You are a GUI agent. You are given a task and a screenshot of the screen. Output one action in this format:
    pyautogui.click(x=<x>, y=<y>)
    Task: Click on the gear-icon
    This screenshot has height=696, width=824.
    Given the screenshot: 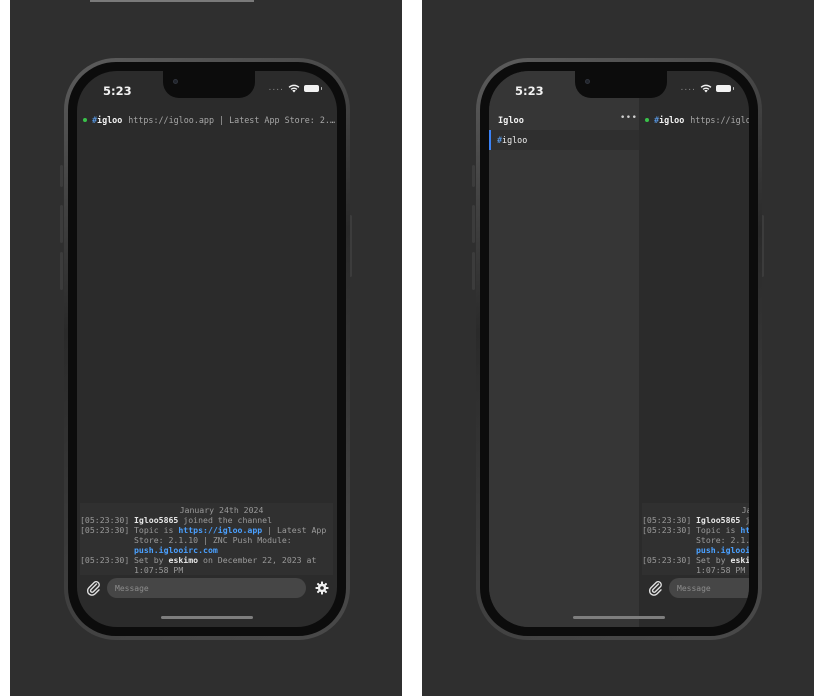 What is the action you would take?
    pyautogui.click(x=322, y=588)
    